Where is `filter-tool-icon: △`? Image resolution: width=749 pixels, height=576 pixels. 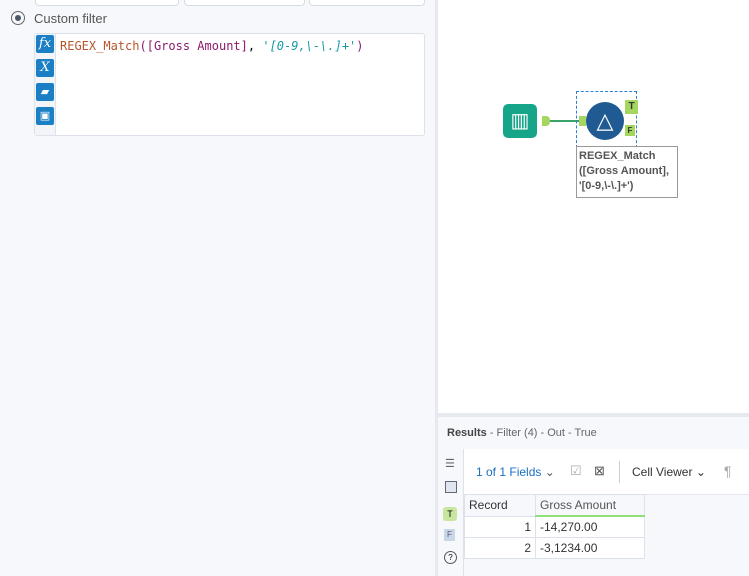 filter-tool-icon: △ is located at coordinates (605, 121).